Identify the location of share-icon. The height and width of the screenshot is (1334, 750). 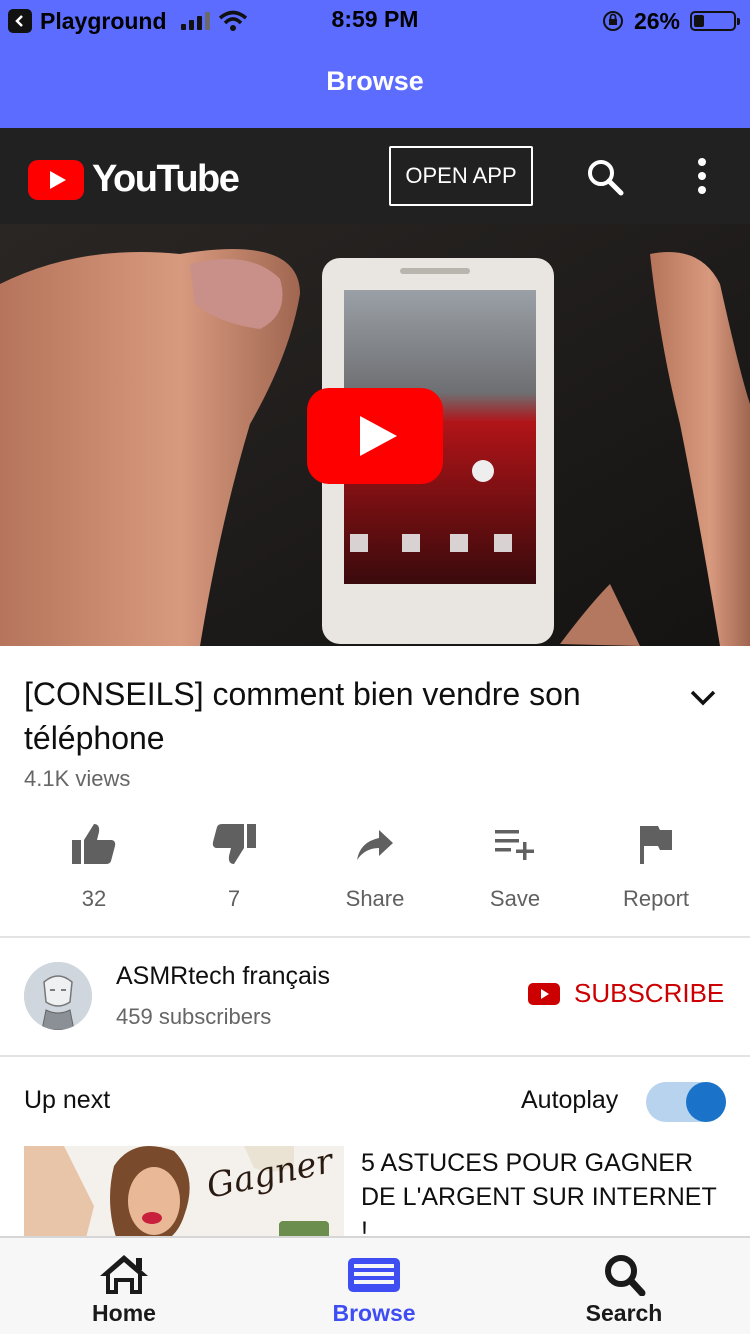
(375, 845).